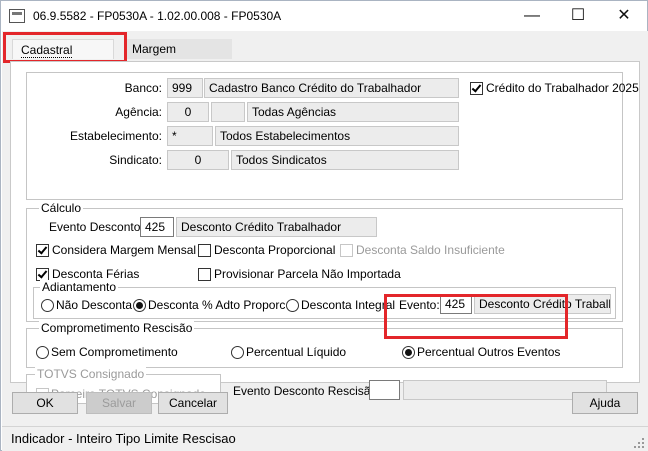 Image resolution: width=648 pixels, height=451 pixels. What do you see at coordinates (190, 136) in the screenshot?
I see `estabelecimento-code-field: *` at bounding box center [190, 136].